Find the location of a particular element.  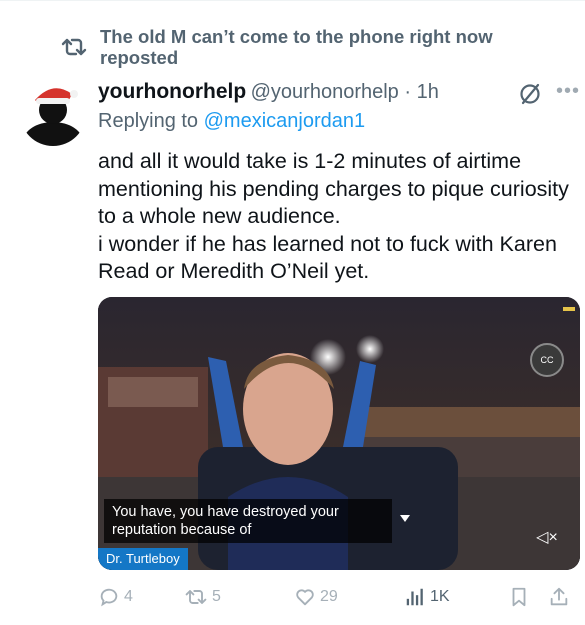

bookmark-icon is located at coordinates (519, 597).